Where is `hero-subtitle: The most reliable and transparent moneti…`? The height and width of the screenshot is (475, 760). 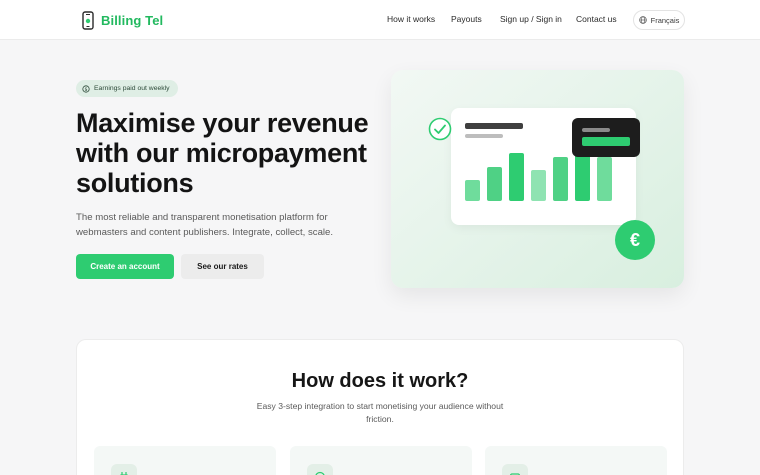
hero-subtitle: The most reliable and transparent moneti… is located at coordinates (205, 225).